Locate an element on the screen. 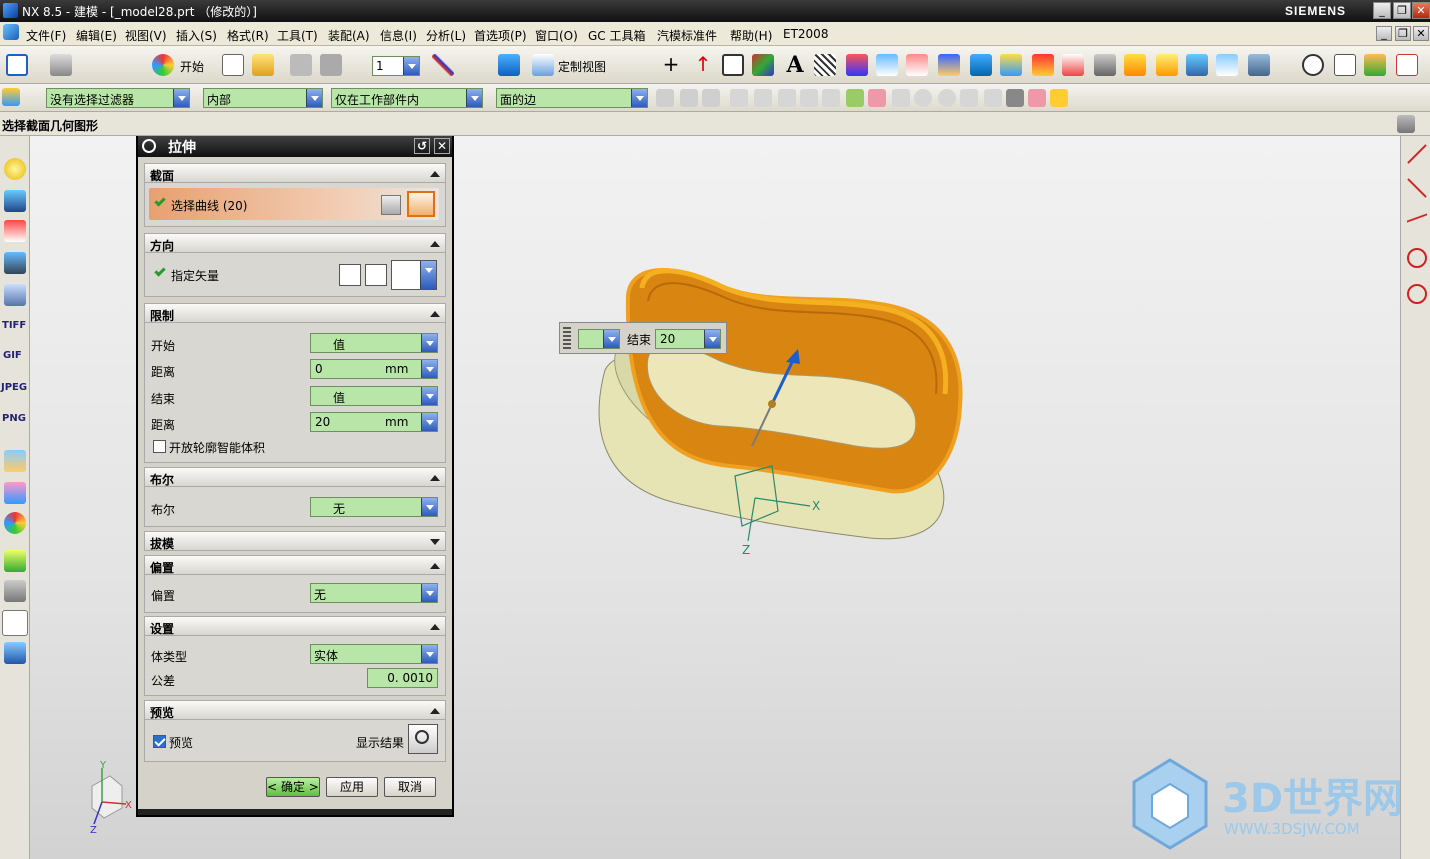  custom-view-icon is located at coordinates (543, 65).